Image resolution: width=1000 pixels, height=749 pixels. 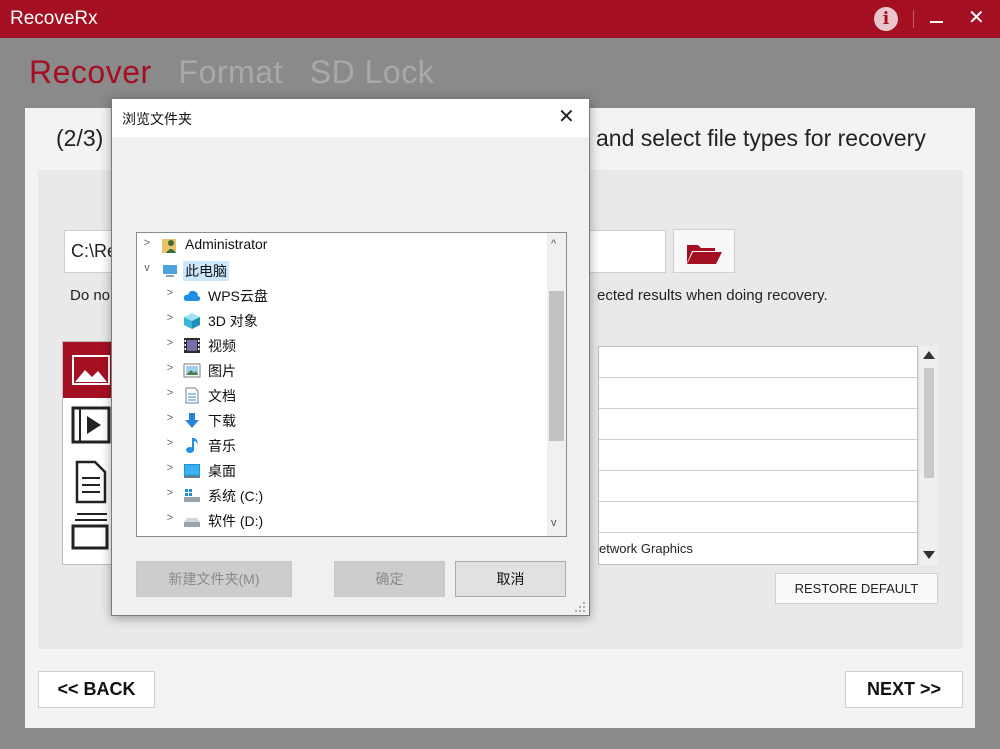 I want to click on system-drive-icon, so click(x=192, y=495).